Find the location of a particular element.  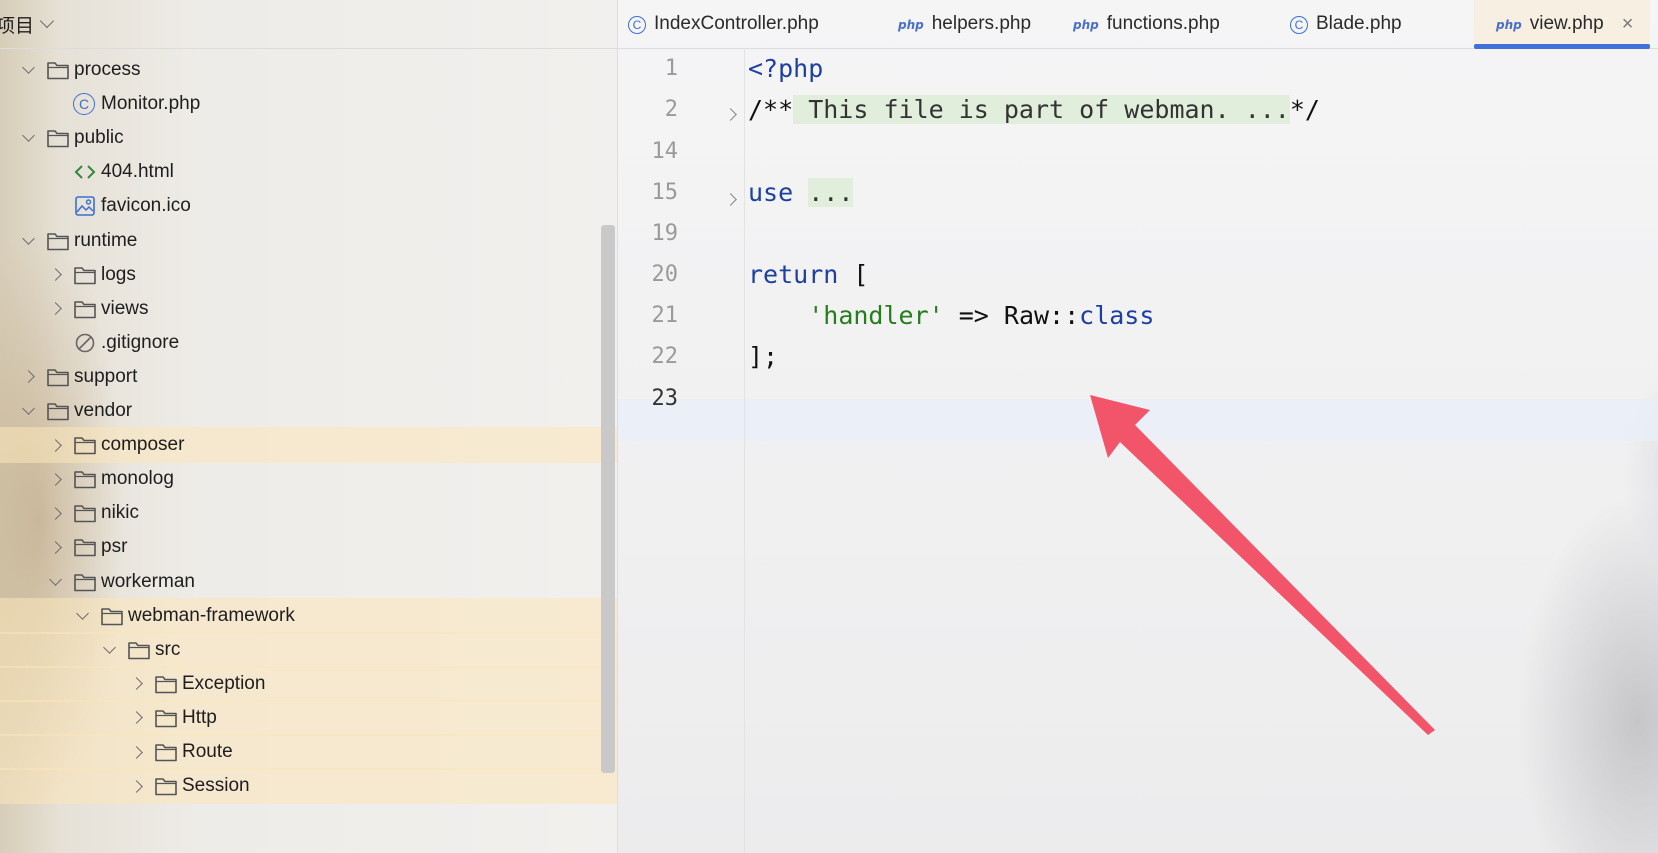

line-number: 15 is located at coordinates (665, 192).